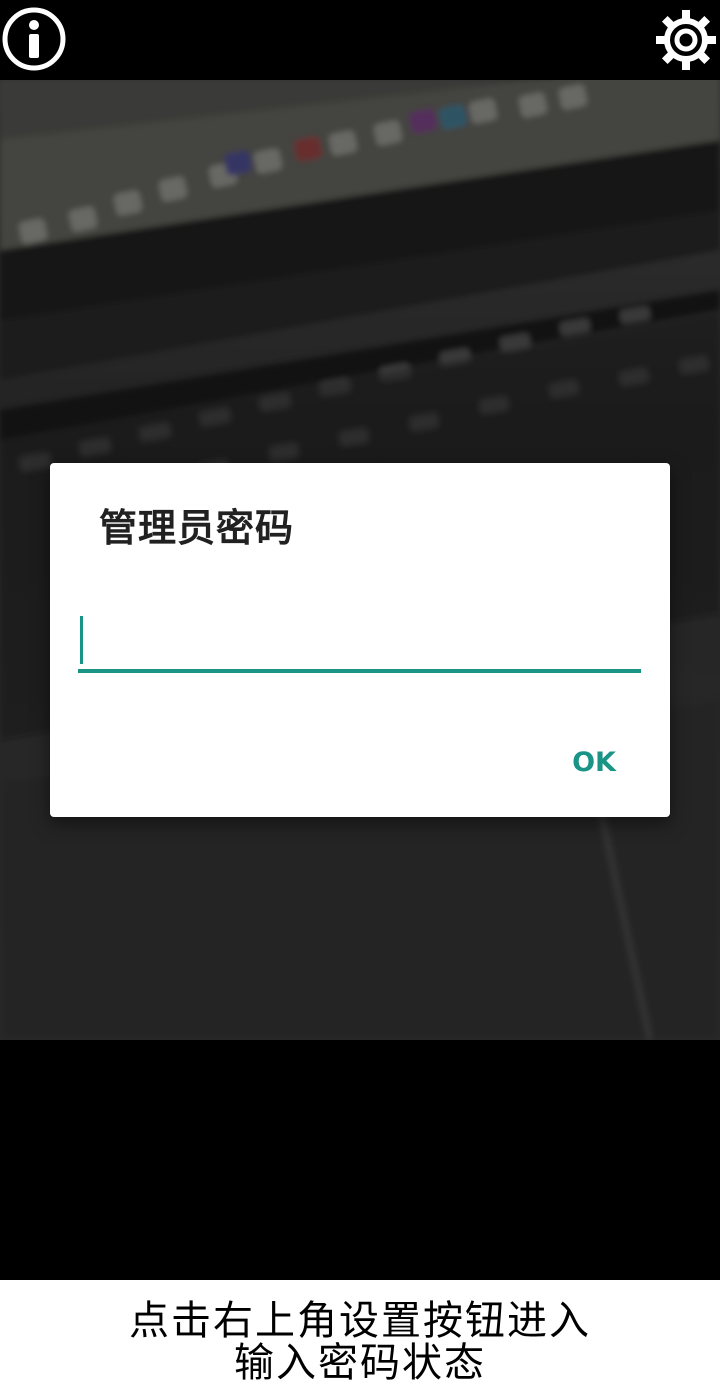  What do you see at coordinates (360, 1363) in the screenshot?
I see `caption-line-2: 输入密码状态` at bounding box center [360, 1363].